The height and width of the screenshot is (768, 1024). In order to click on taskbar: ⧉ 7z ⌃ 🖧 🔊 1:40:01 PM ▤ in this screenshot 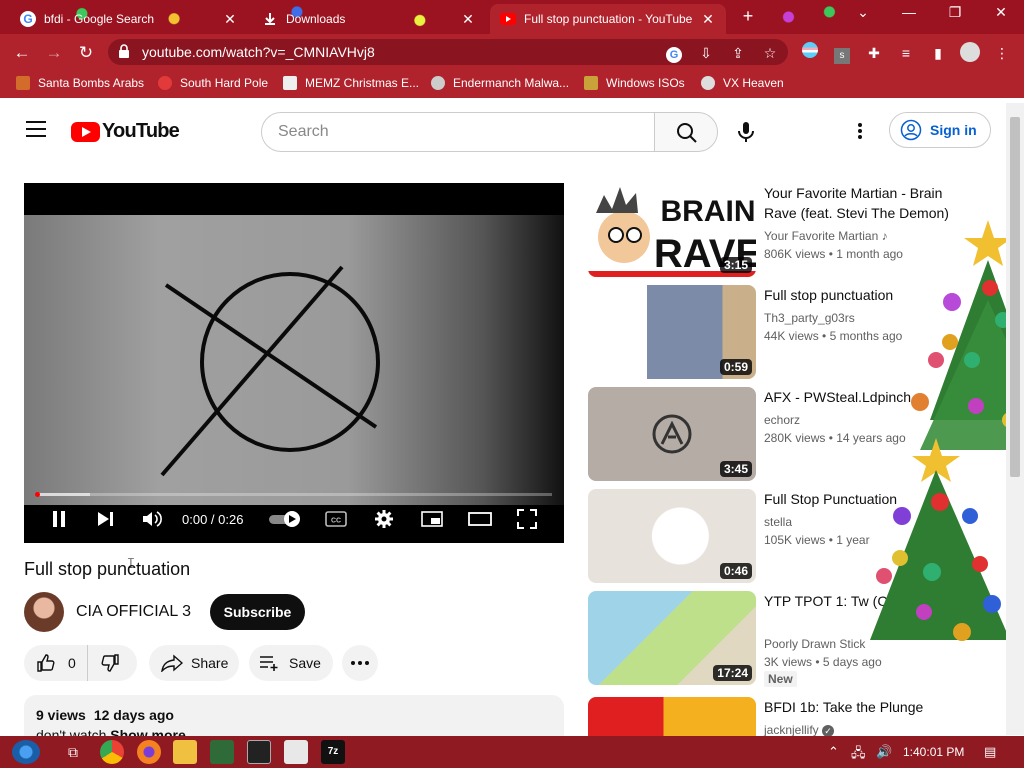, I will do `click(512, 752)`.